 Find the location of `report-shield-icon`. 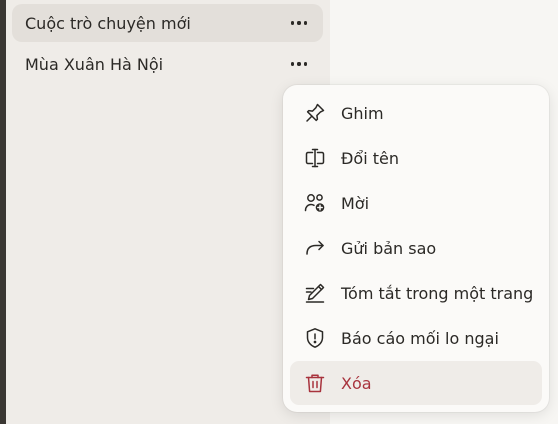

report-shield-icon is located at coordinates (315, 338).